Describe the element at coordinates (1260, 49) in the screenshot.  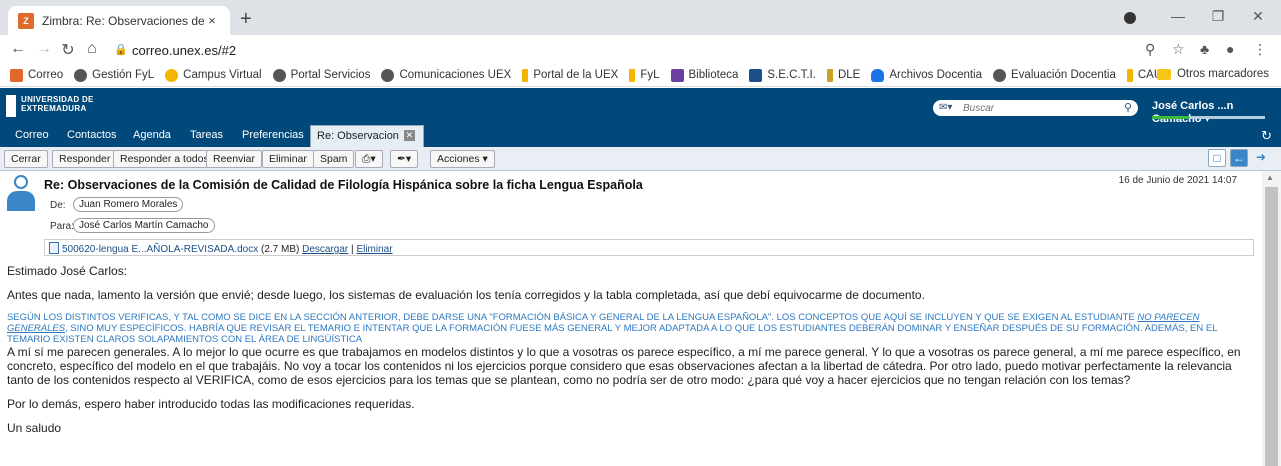
I see `chrome-menu-icon: ⋮` at that location.